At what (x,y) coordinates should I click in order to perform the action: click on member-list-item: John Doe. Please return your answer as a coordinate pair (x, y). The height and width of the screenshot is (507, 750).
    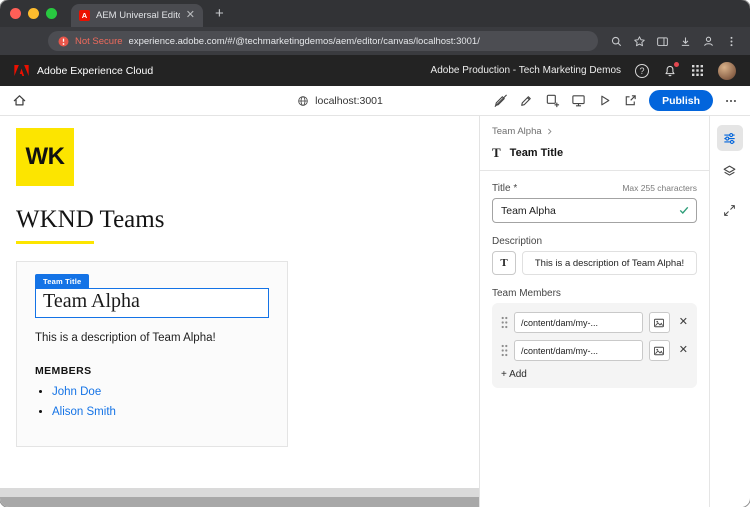
    Looking at the image, I should click on (160, 392).